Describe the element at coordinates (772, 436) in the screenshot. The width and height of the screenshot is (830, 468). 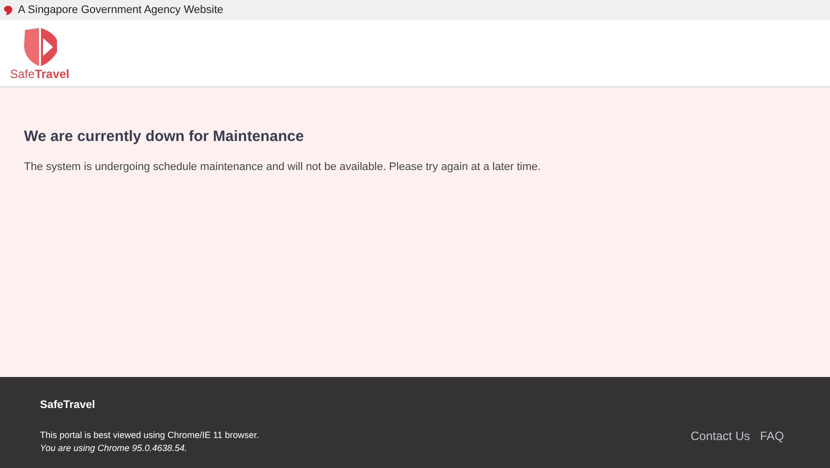
I see `footer-link: FAQ` at that location.